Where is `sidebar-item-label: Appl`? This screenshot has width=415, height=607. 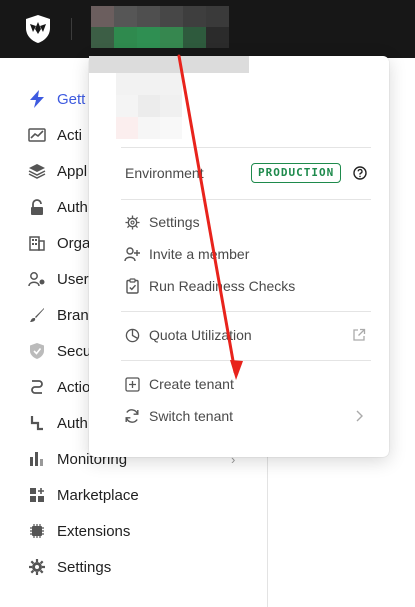
sidebar-item-label: Appl is located at coordinates (72, 171).